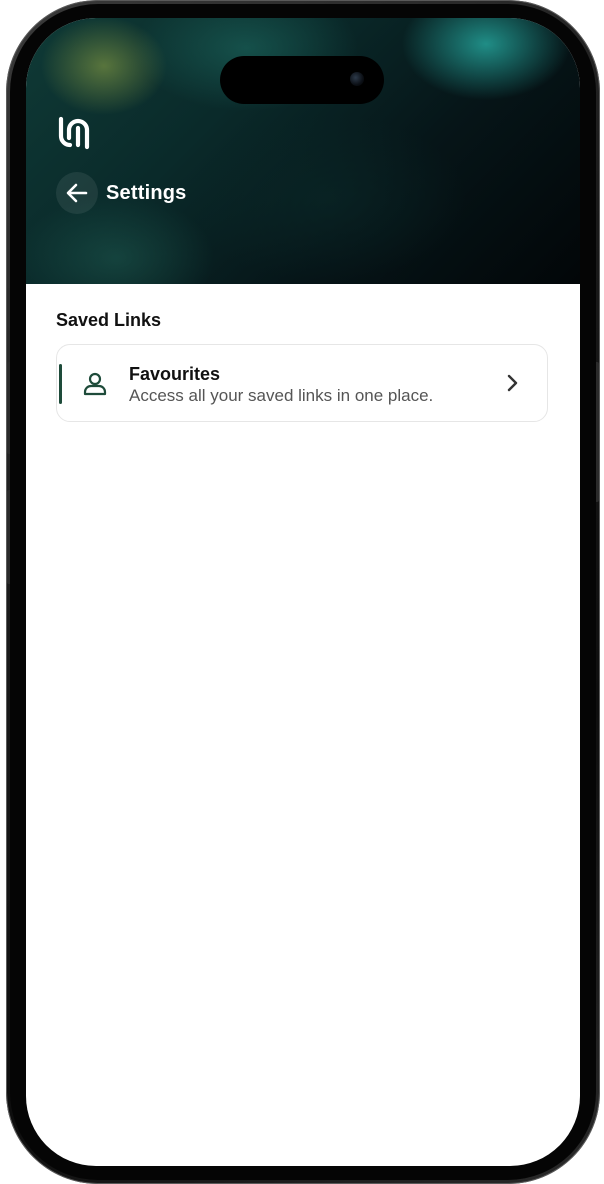 The height and width of the screenshot is (1184, 604). Describe the element at coordinates (175, 374) in the screenshot. I see `list-item-title: Favourites` at that location.